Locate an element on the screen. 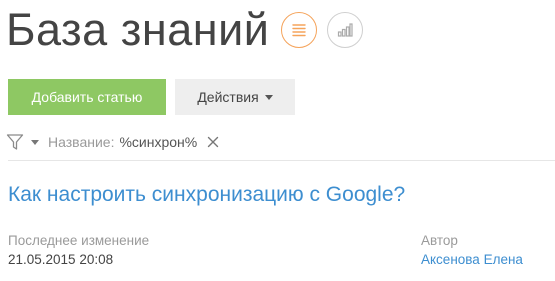 This screenshot has width=555, height=281. chevron-down-icon is located at coordinates (268, 97).